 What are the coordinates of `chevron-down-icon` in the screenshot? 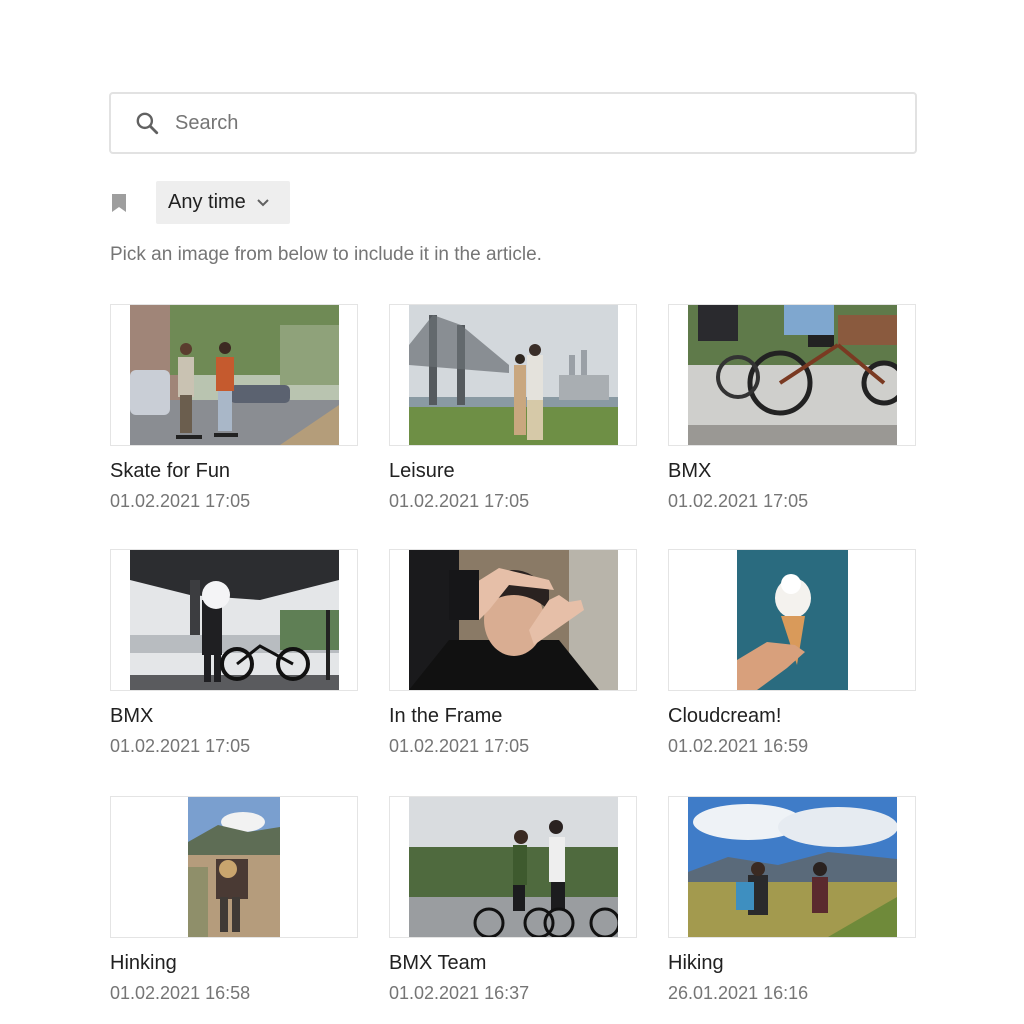 It's located at (263, 203).